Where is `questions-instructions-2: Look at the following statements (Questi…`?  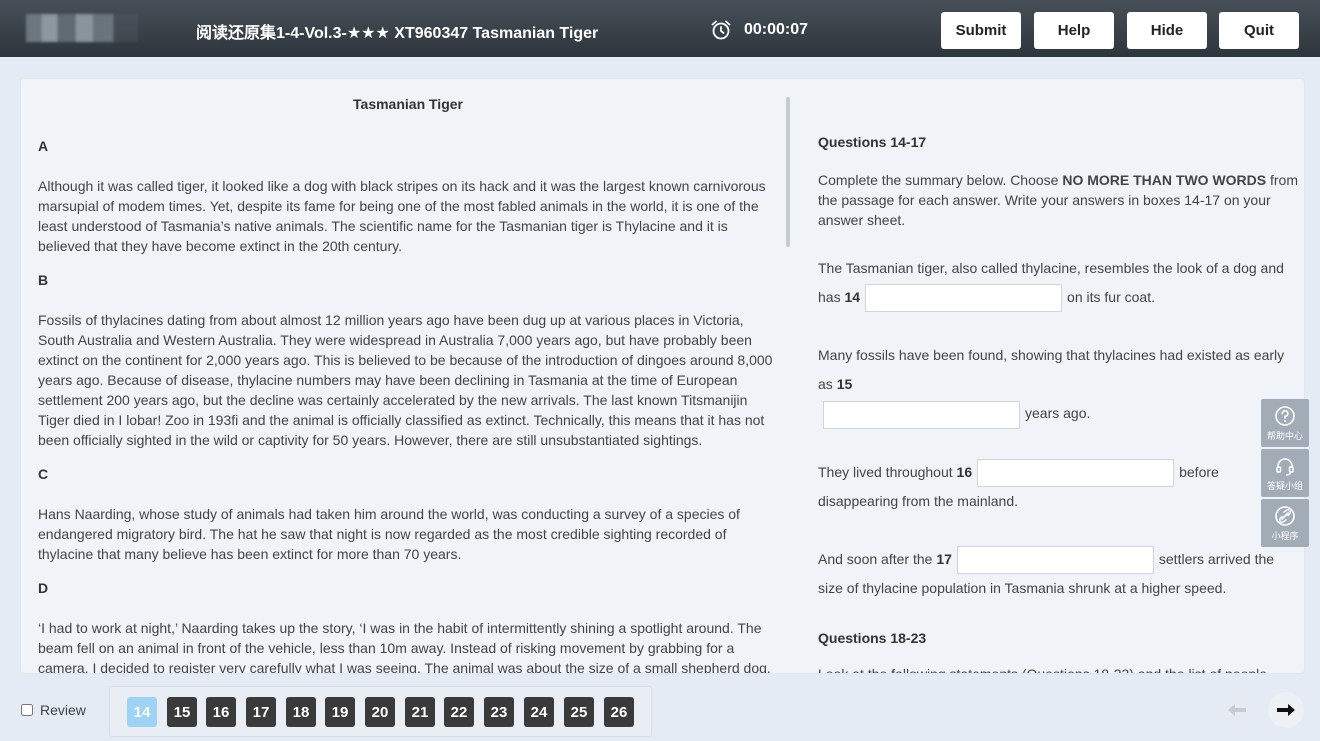 questions-instructions-2: Look at the following statements (Questi… is located at coordinates (1058, 668).